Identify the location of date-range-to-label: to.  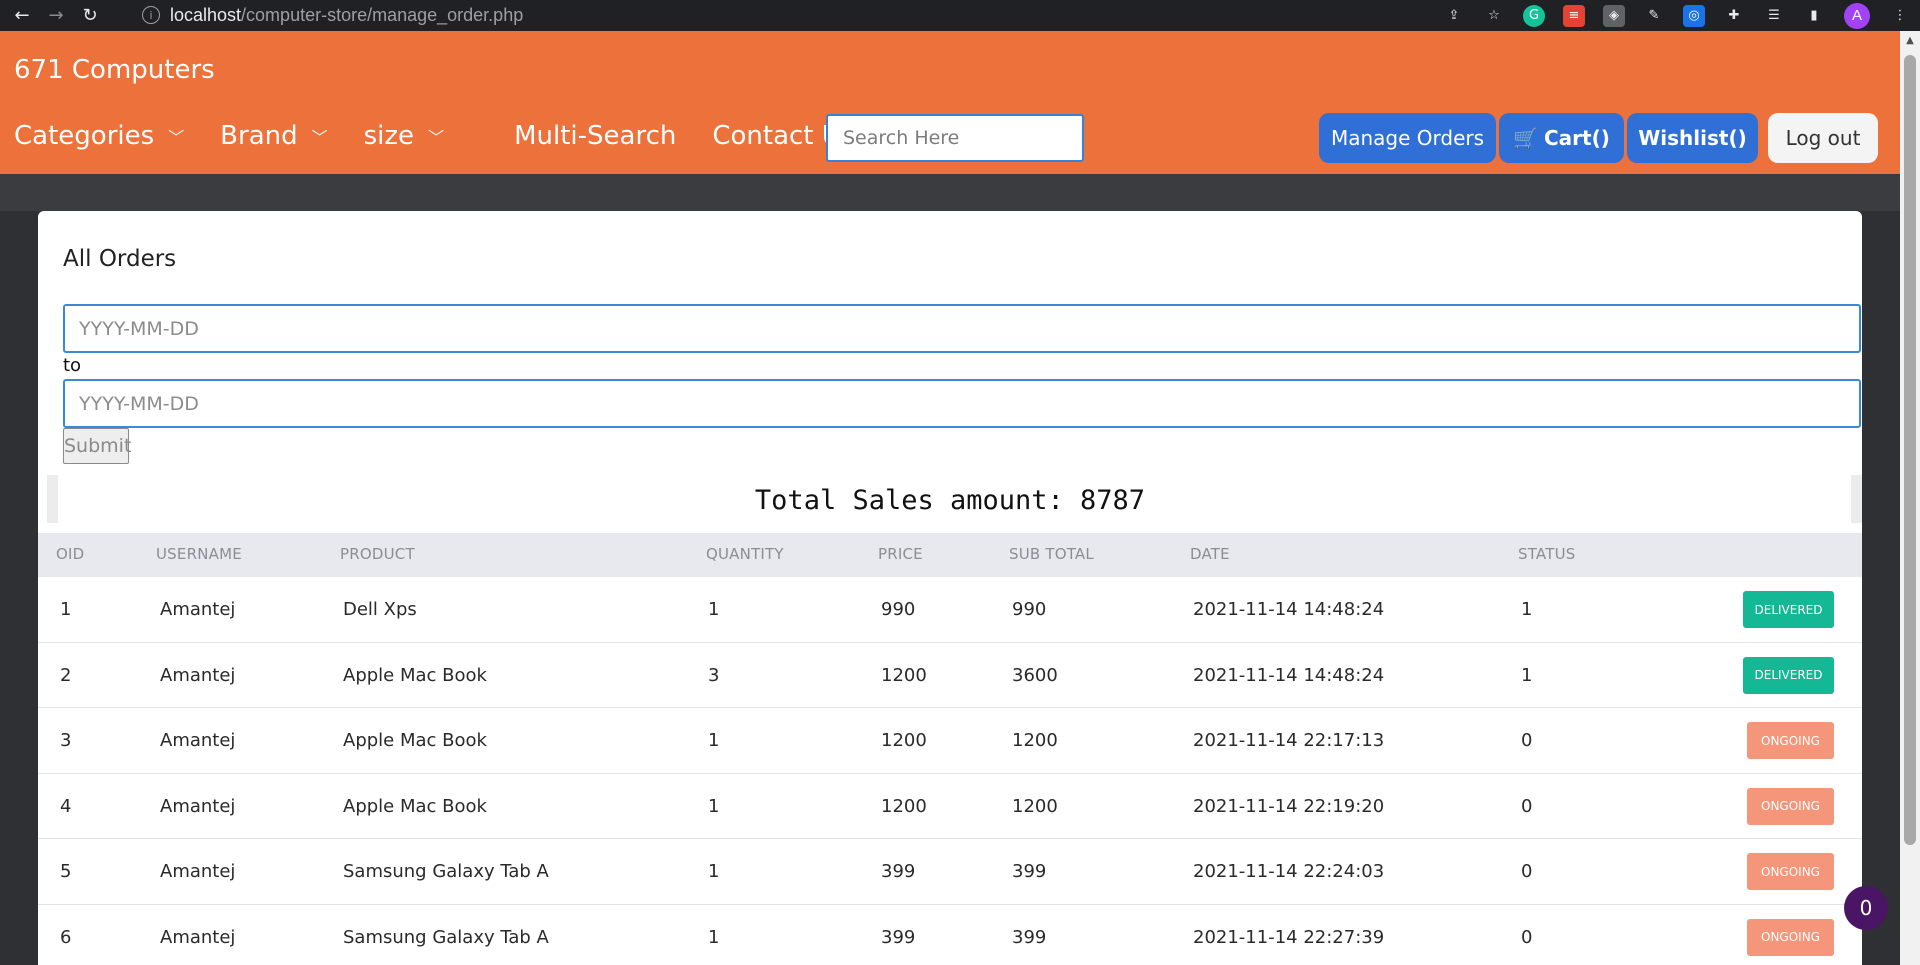
(72, 365).